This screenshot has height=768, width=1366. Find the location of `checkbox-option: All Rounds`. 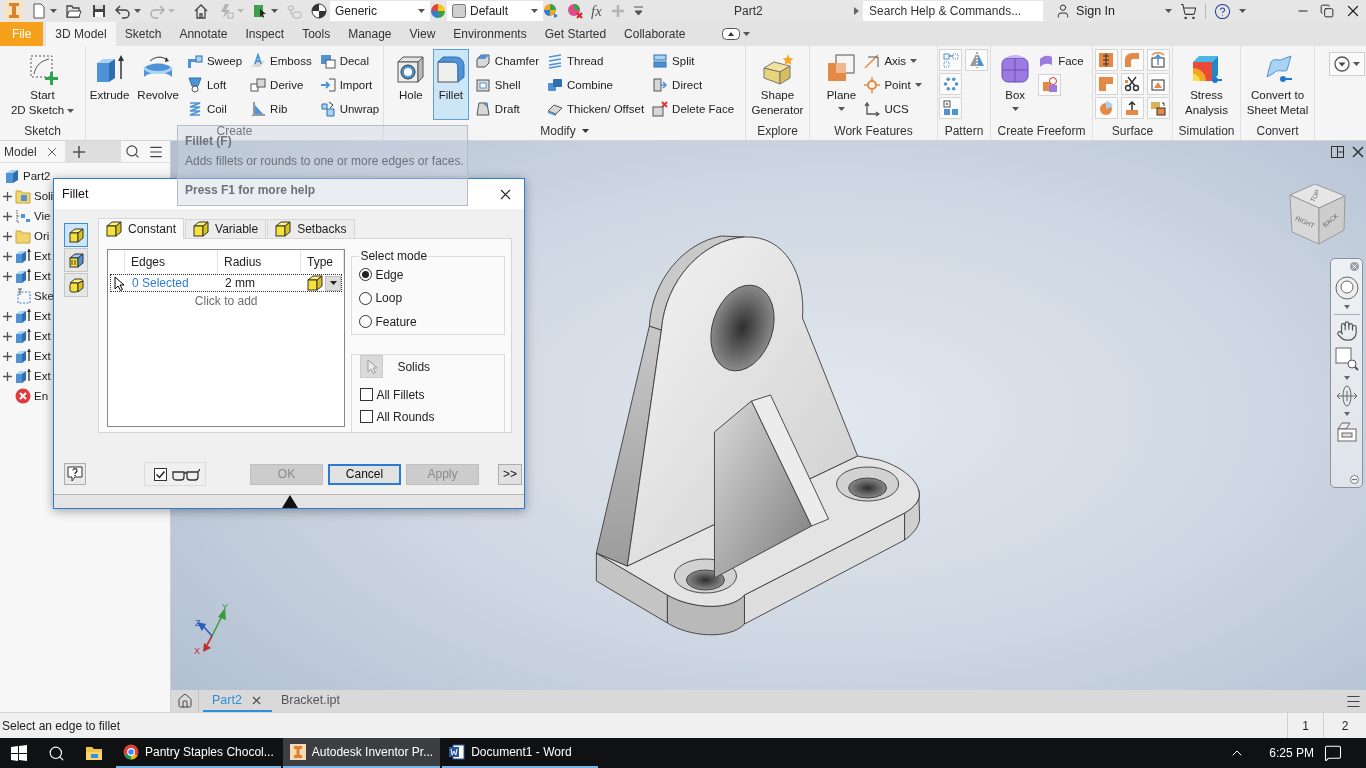

checkbox-option: All Rounds is located at coordinates (397, 416).